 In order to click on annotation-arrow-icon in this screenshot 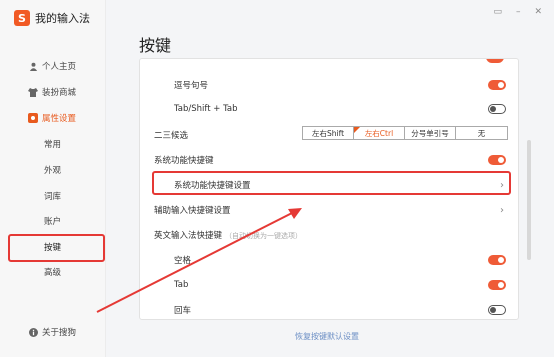, I will do `click(199, 260)`.